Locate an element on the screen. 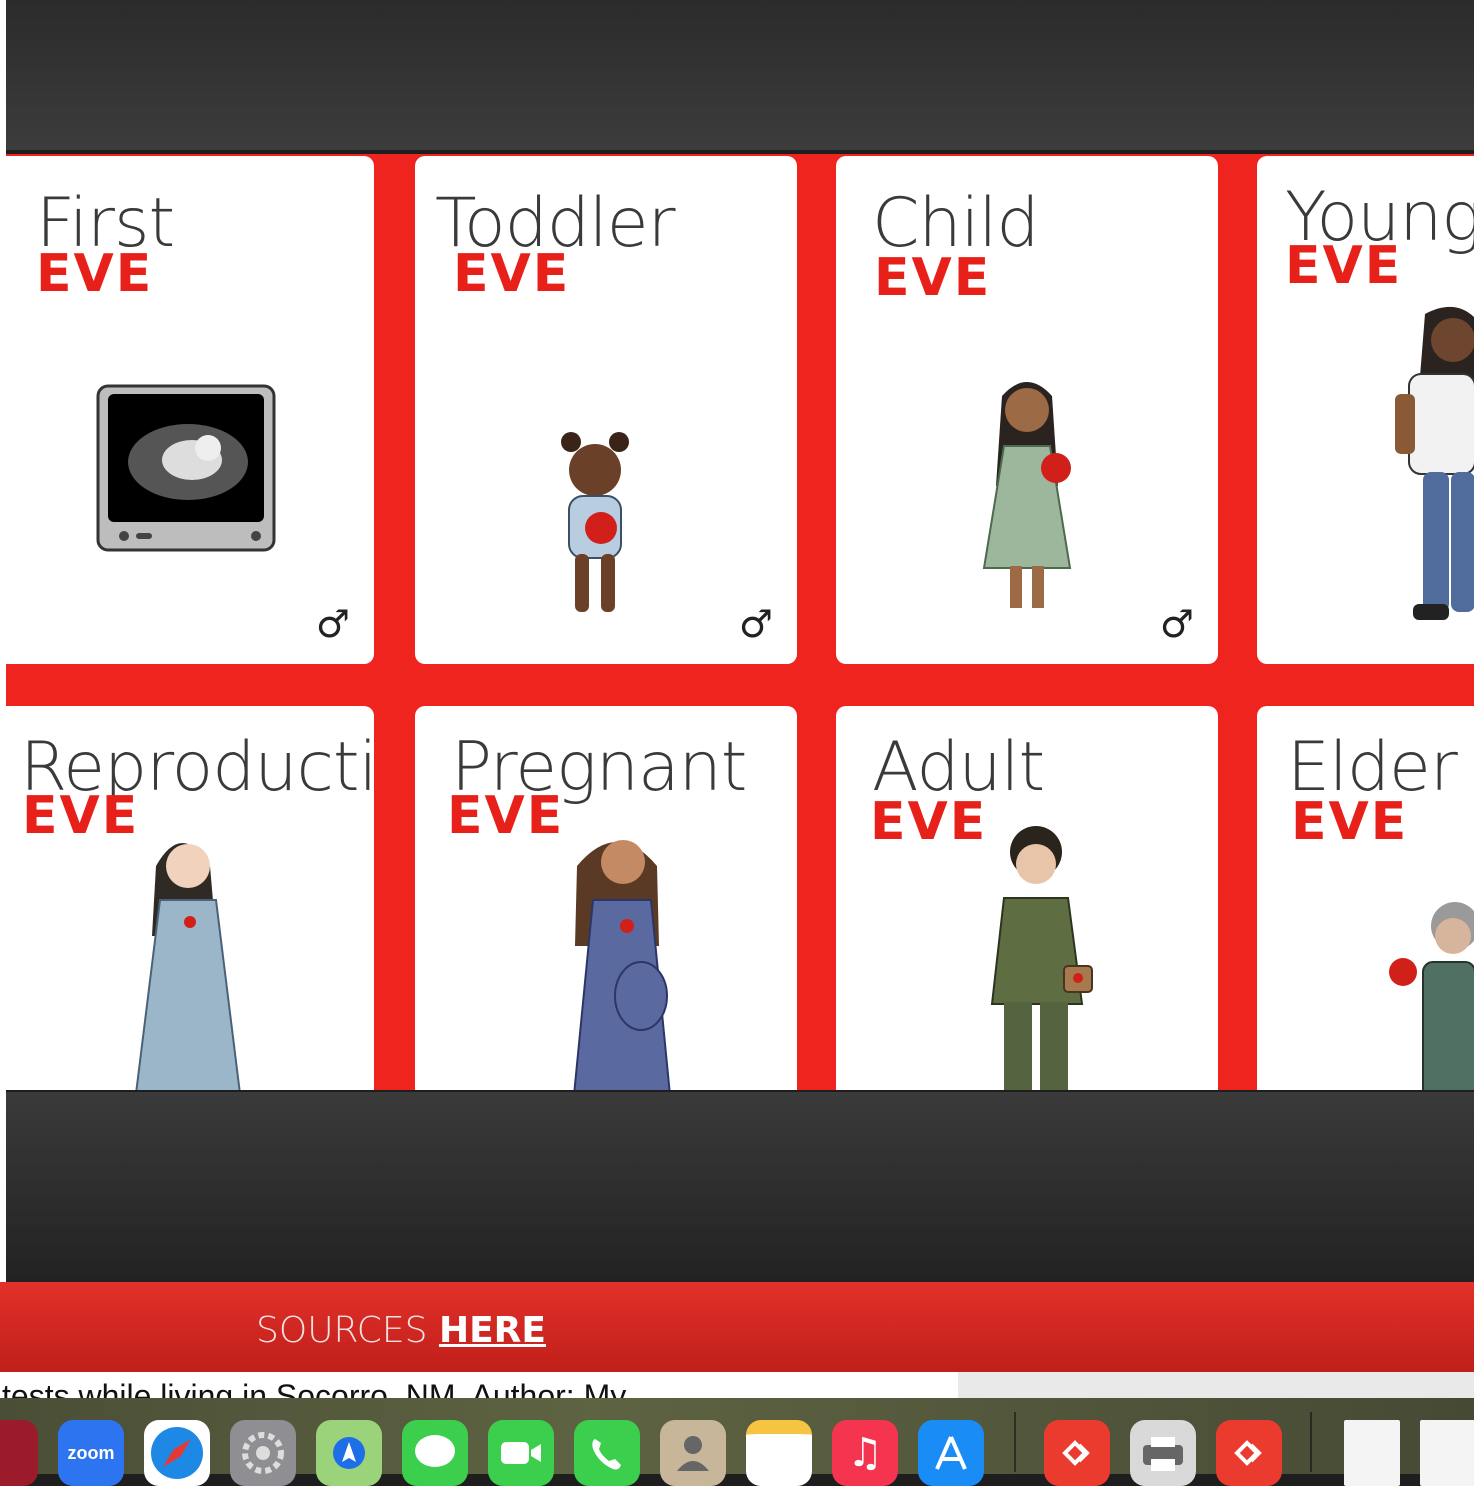  anydesk-icon is located at coordinates (1077, 1453).